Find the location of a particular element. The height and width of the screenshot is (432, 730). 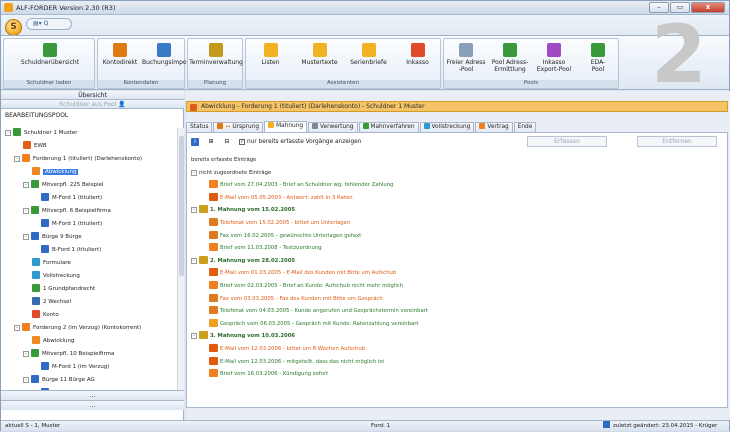

content-tab-2: Mahnung is located at coordinates (286, 126).